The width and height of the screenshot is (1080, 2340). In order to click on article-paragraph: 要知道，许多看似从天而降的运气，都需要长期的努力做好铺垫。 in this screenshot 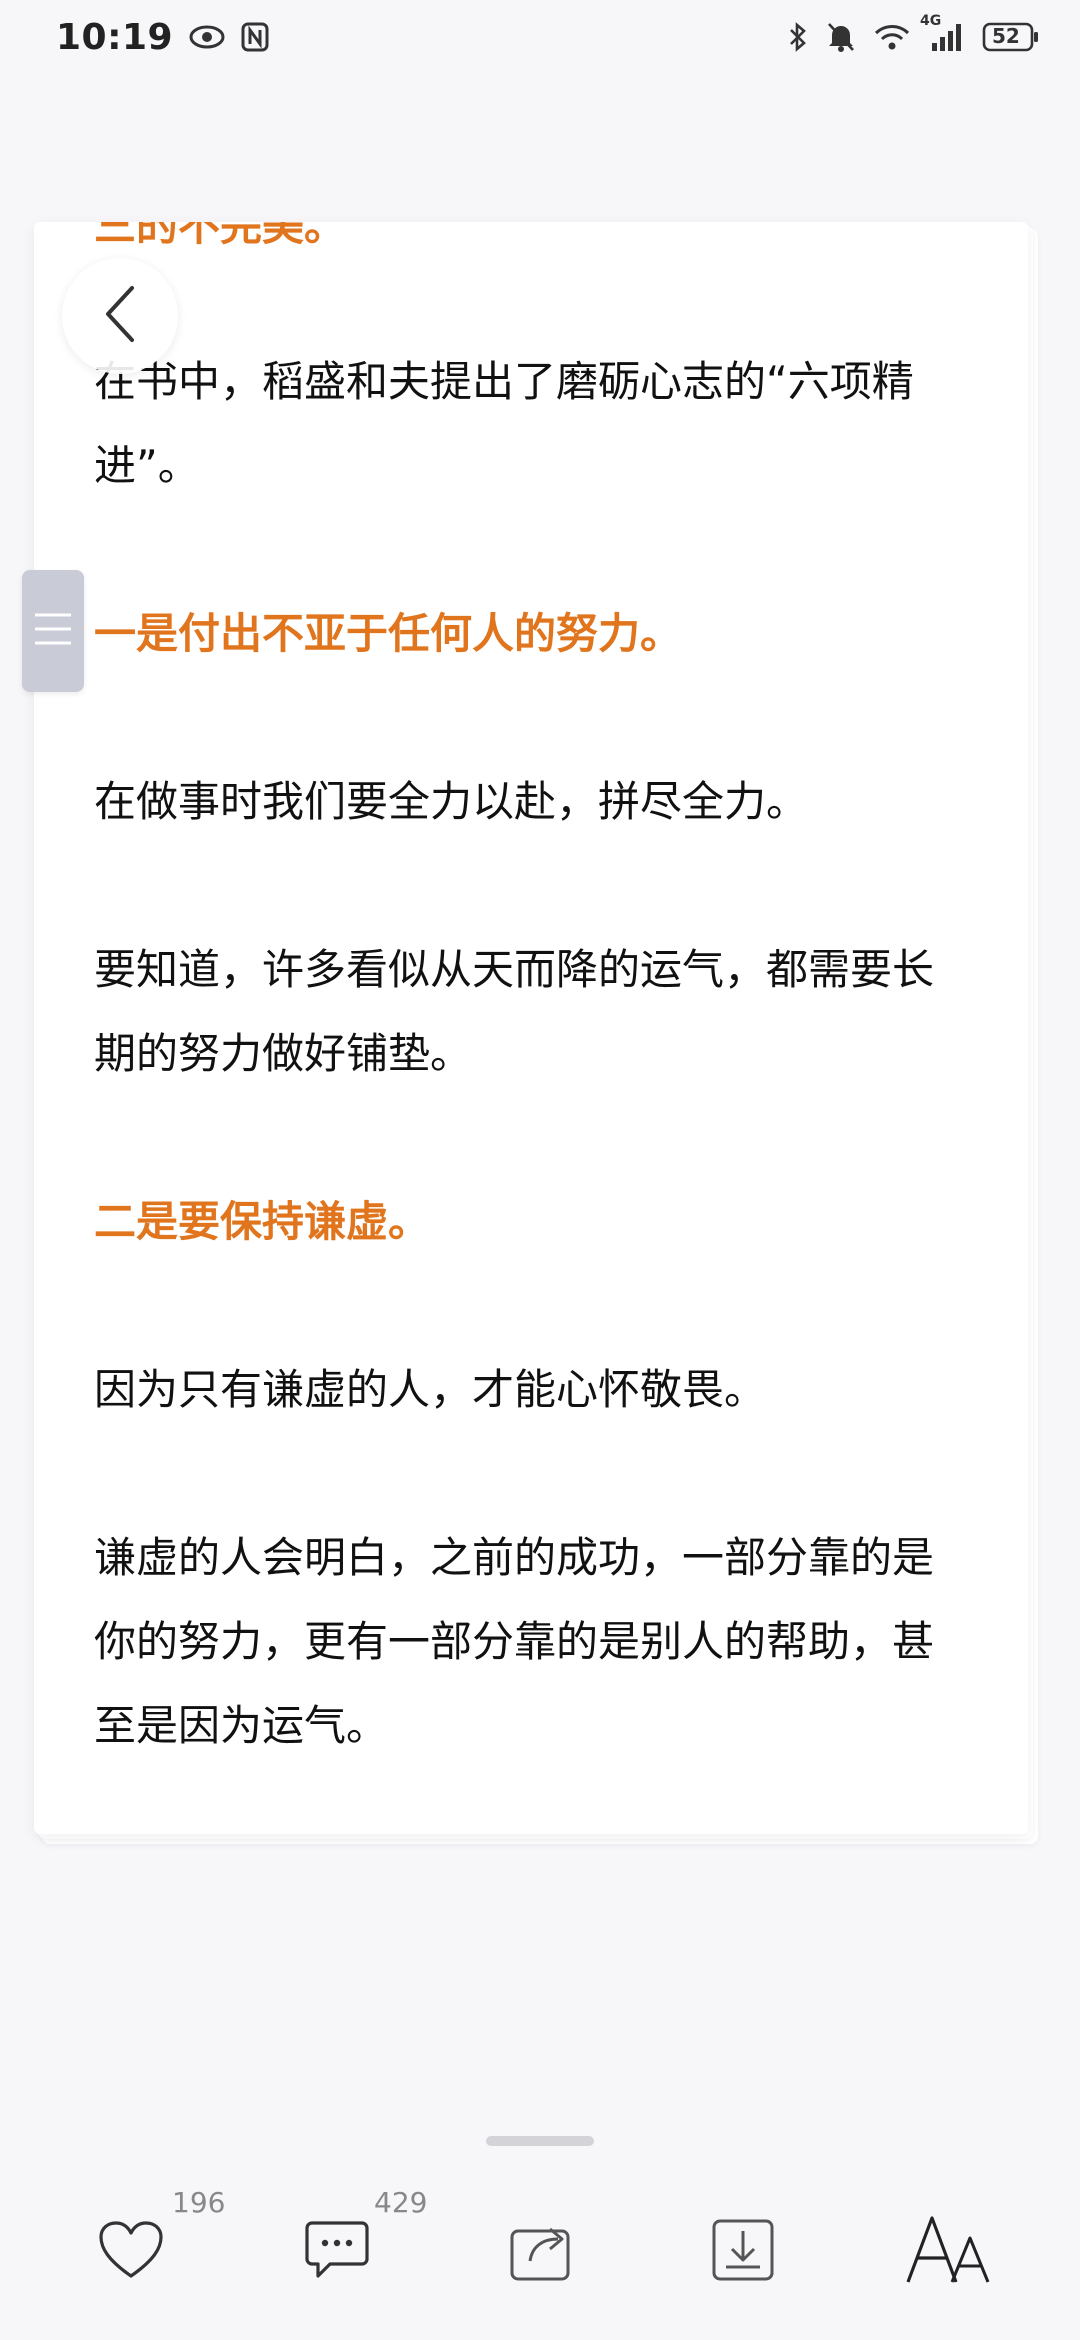, I will do `click(514, 1011)`.